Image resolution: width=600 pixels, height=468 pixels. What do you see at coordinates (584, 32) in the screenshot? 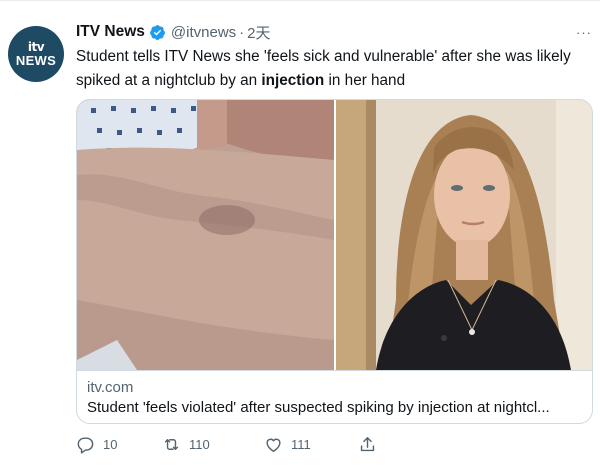
I see `more-icon: ···` at bounding box center [584, 32].